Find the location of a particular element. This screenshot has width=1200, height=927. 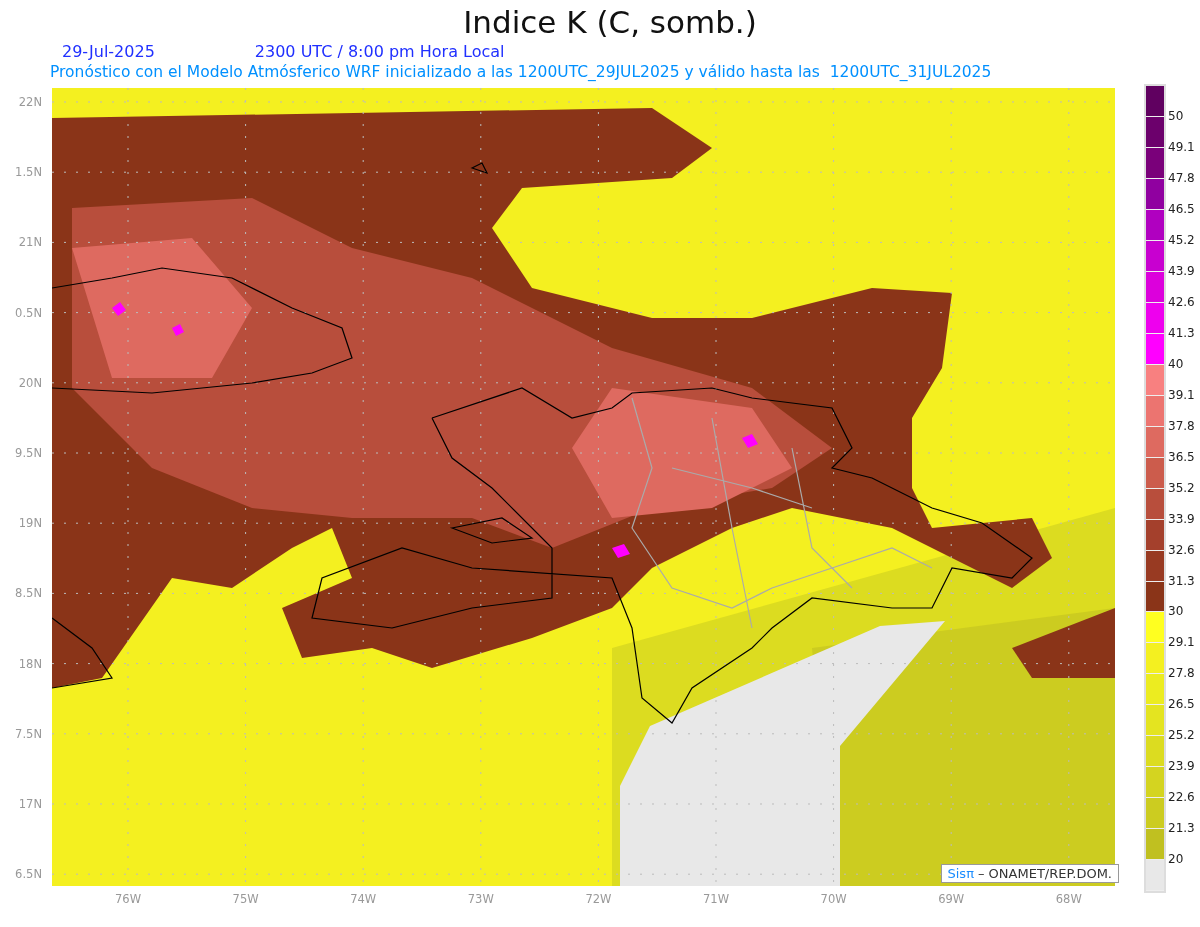

scale-value: 40 is located at coordinates (1176, 363).